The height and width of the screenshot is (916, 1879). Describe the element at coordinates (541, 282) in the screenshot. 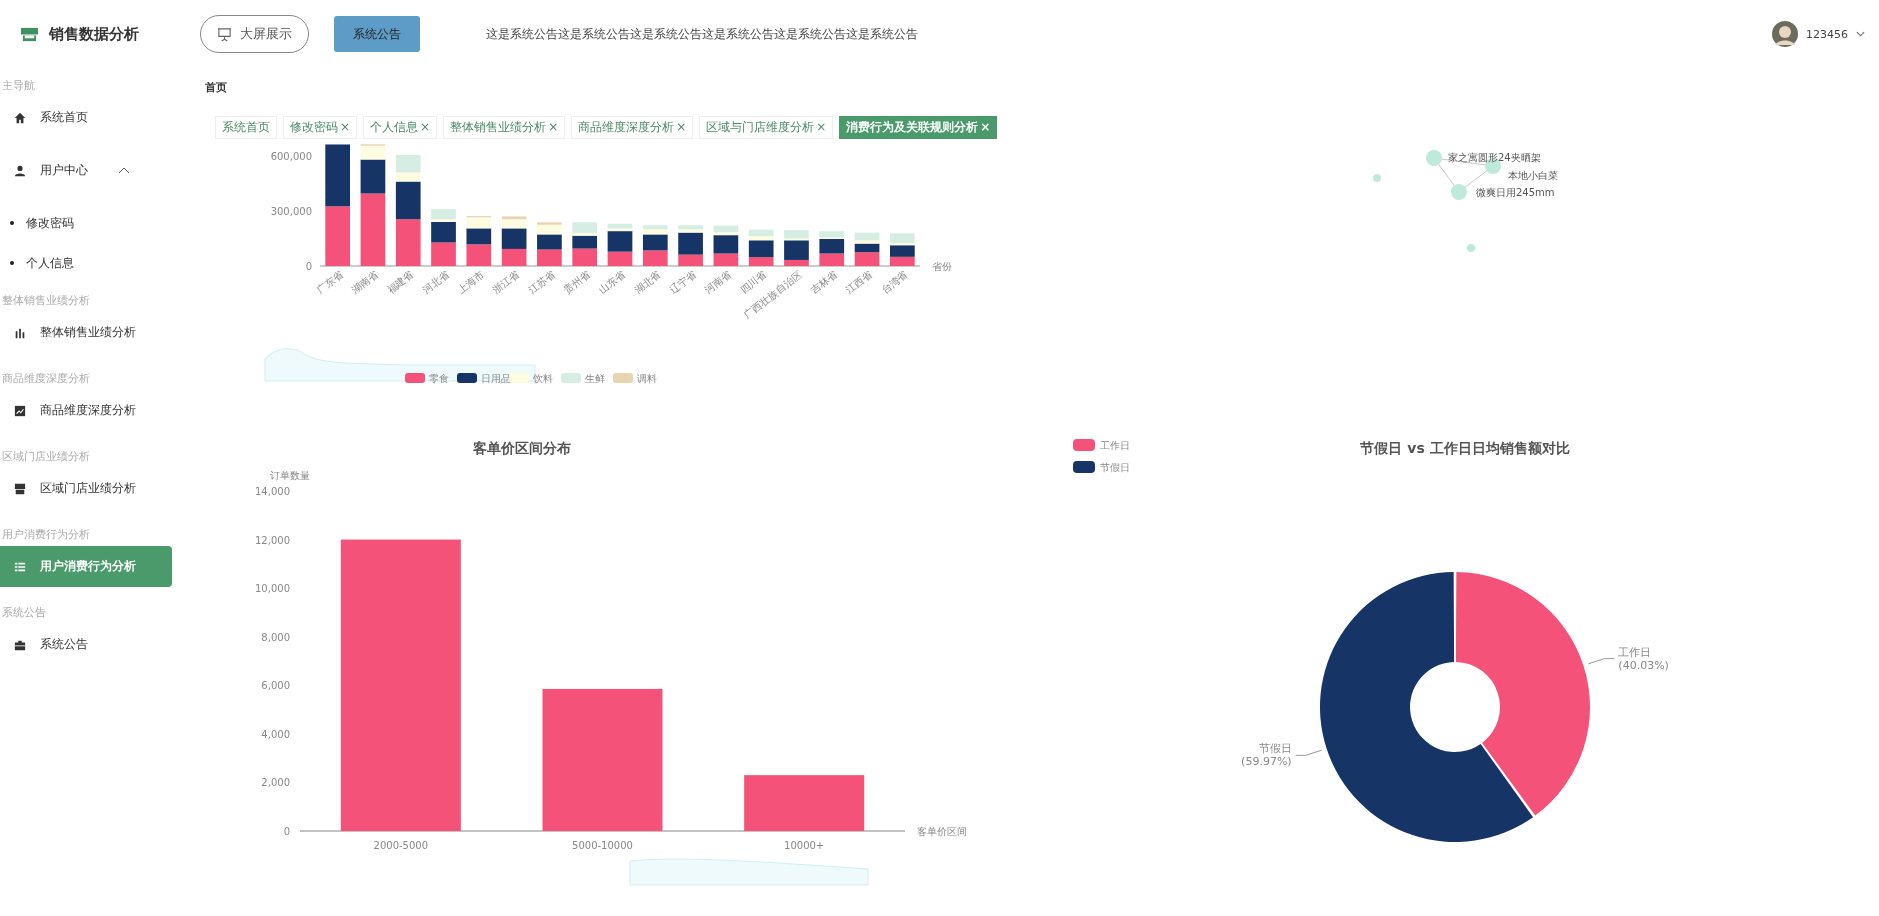

I see `axis-category-label: 江苏省` at that location.